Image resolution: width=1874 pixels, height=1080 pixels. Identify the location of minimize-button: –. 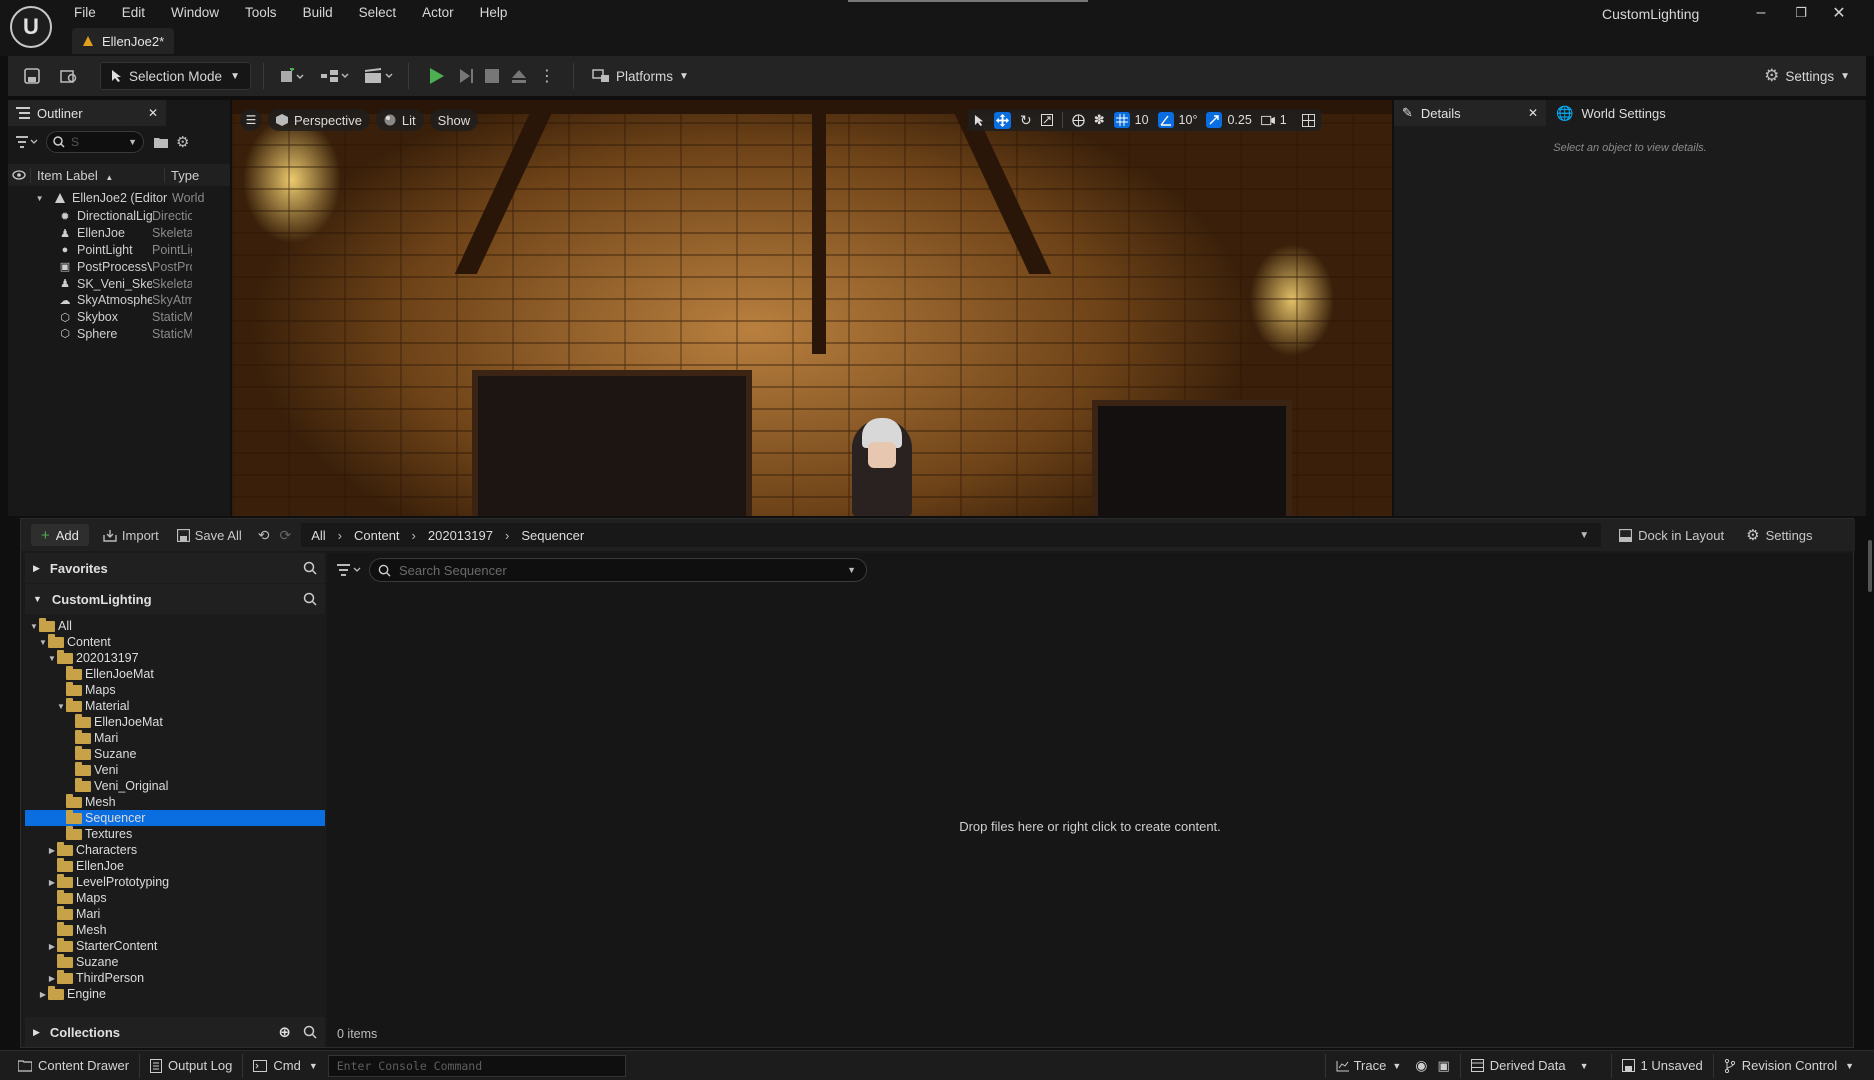
(1761, 13).